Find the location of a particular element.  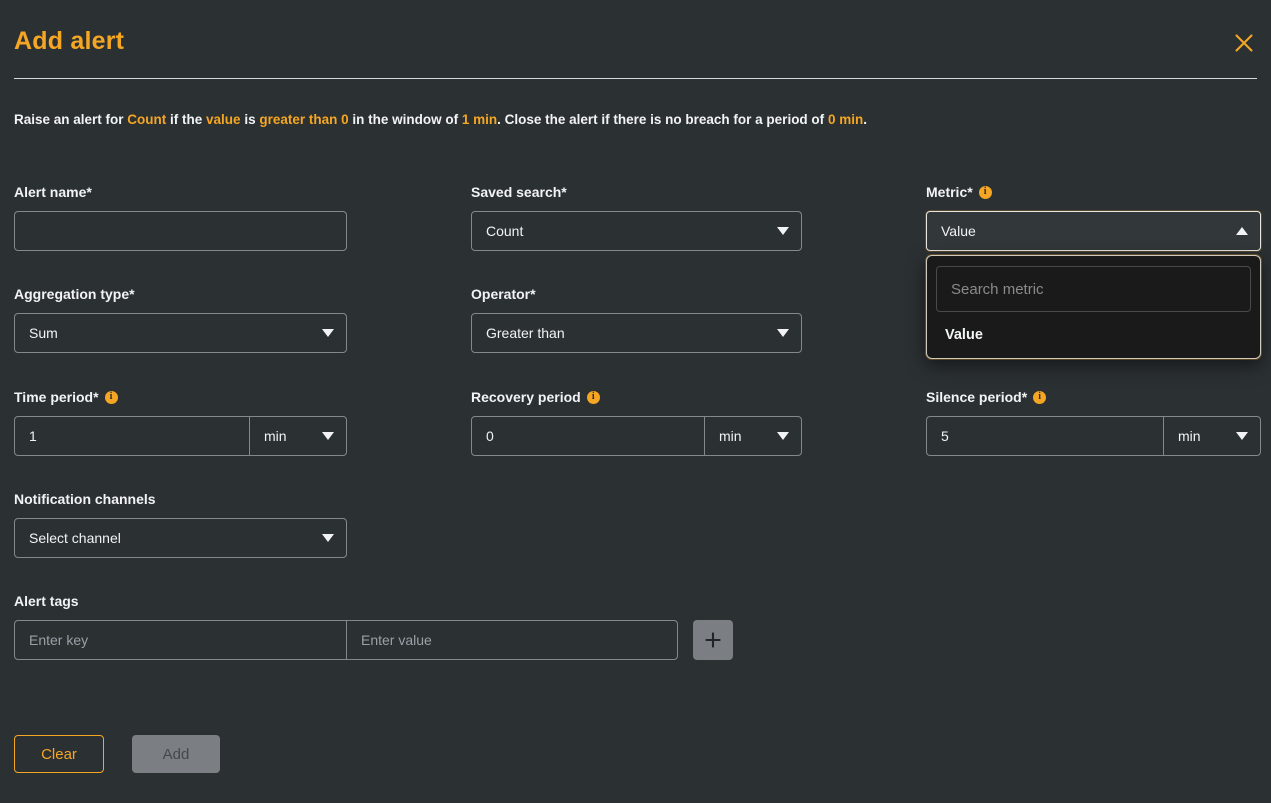

close-icon is located at coordinates (1244, 43).